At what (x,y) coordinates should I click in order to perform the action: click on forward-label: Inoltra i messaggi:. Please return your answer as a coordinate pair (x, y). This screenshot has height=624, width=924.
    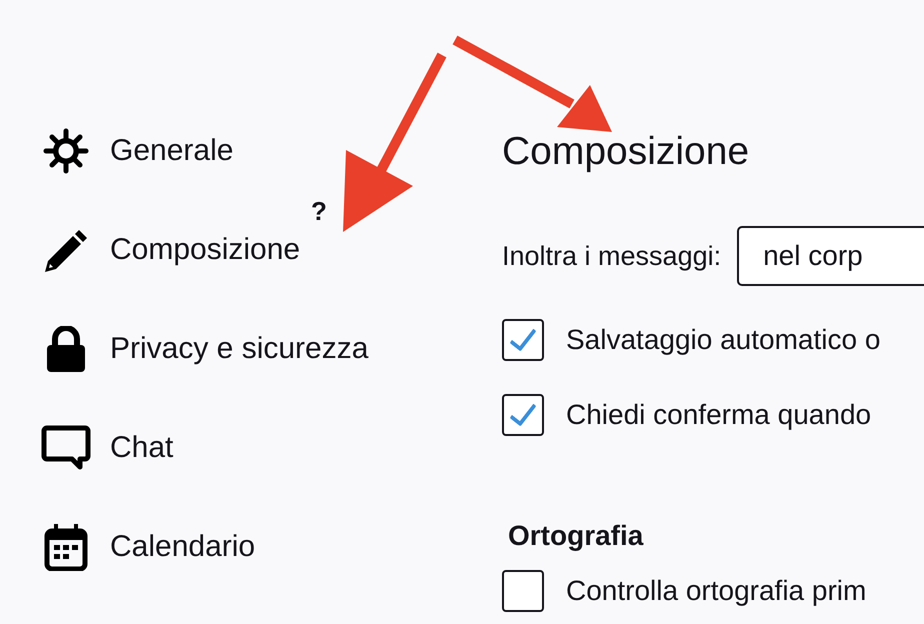
    Looking at the image, I should click on (612, 256).